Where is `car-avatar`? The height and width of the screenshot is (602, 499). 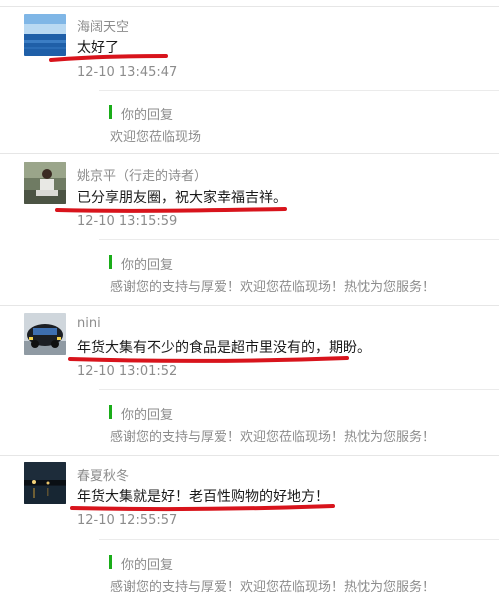
car-avatar is located at coordinates (45, 334).